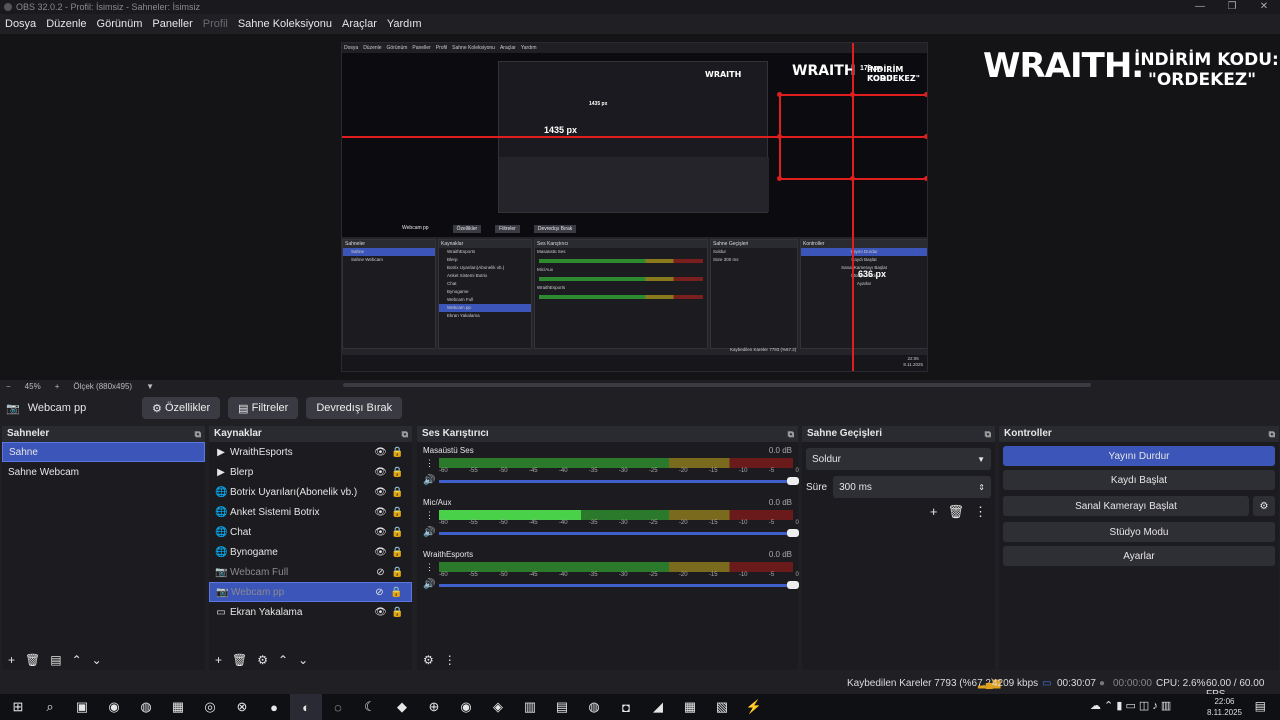 This screenshot has width=1280, height=720. Describe the element at coordinates (11, 660) in the screenshot. I see `add-scene-button: +` at that location.